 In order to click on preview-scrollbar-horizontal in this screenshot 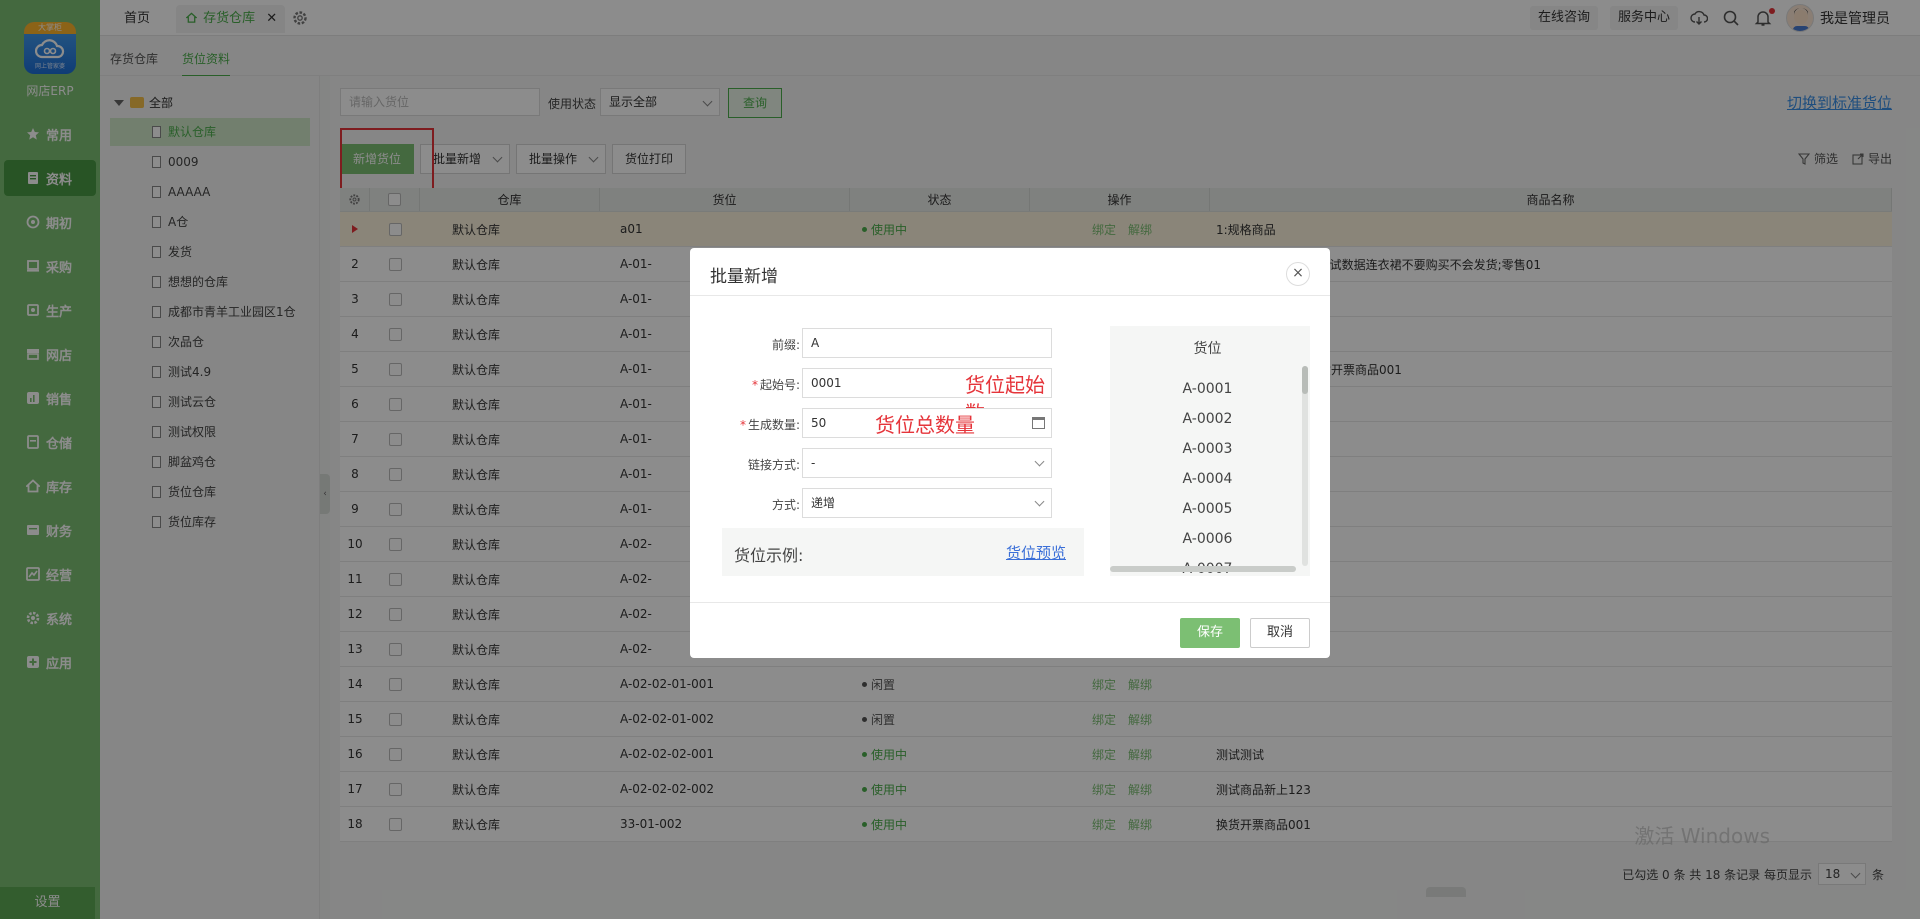, I will do `click(1203, 569)`.